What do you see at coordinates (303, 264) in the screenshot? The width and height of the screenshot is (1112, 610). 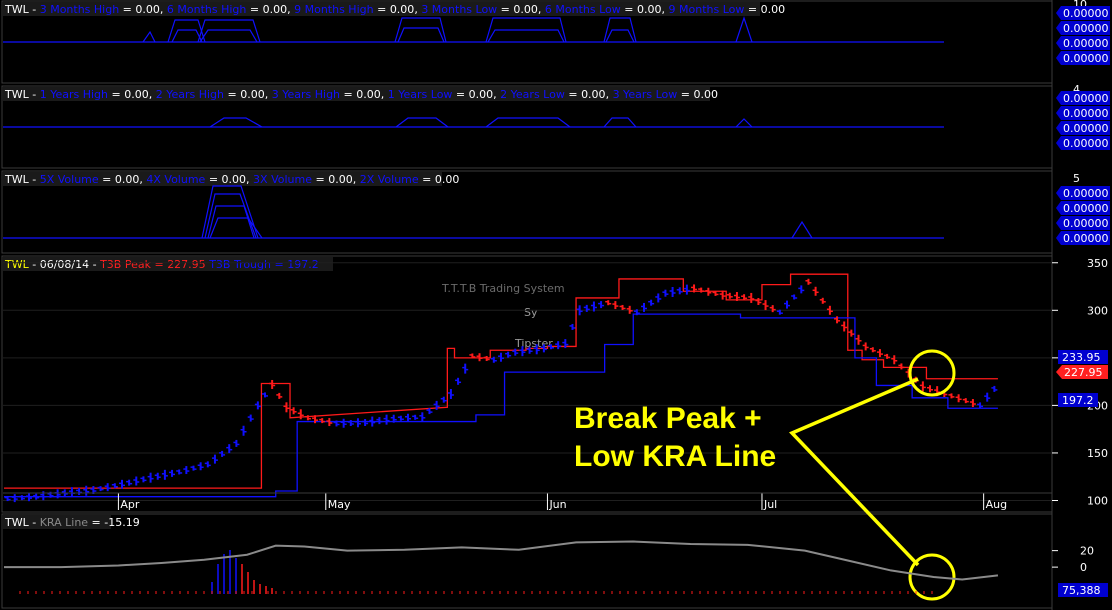 I see `main-header-trough-value: 197.2` at bounding box center [303, 264].